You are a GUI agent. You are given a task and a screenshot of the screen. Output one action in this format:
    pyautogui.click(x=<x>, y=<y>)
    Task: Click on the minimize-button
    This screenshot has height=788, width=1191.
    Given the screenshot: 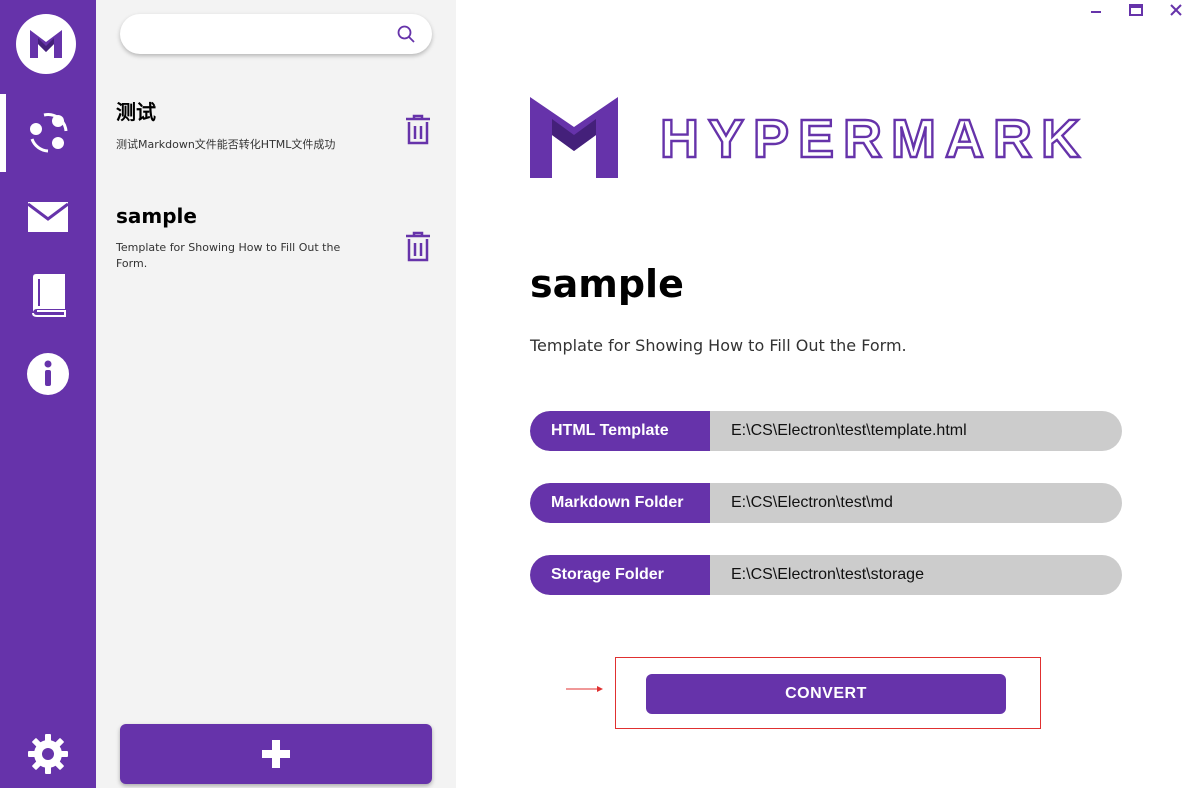 What is the action you would take?
    pyautogui.click(x=1096, y=10)
    